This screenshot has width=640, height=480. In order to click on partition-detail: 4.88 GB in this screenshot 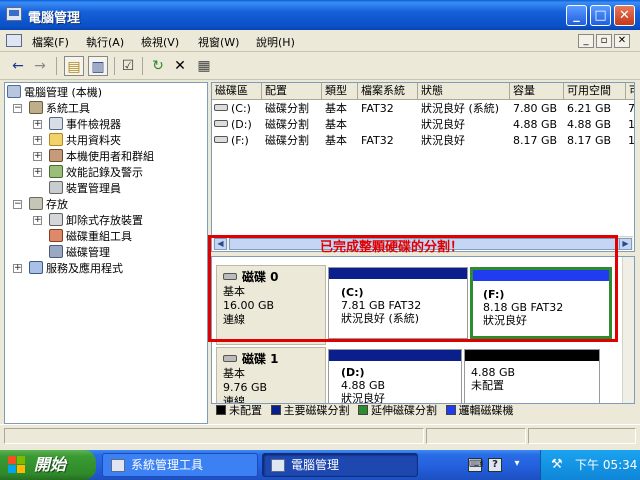, I will do `click(363, 385)`.